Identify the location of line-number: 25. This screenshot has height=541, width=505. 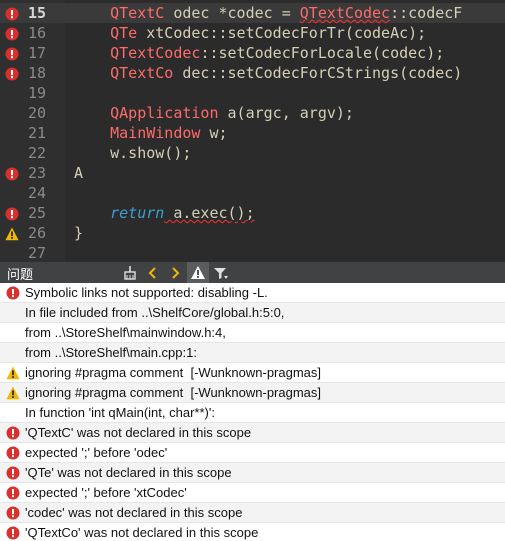
(36, 213).